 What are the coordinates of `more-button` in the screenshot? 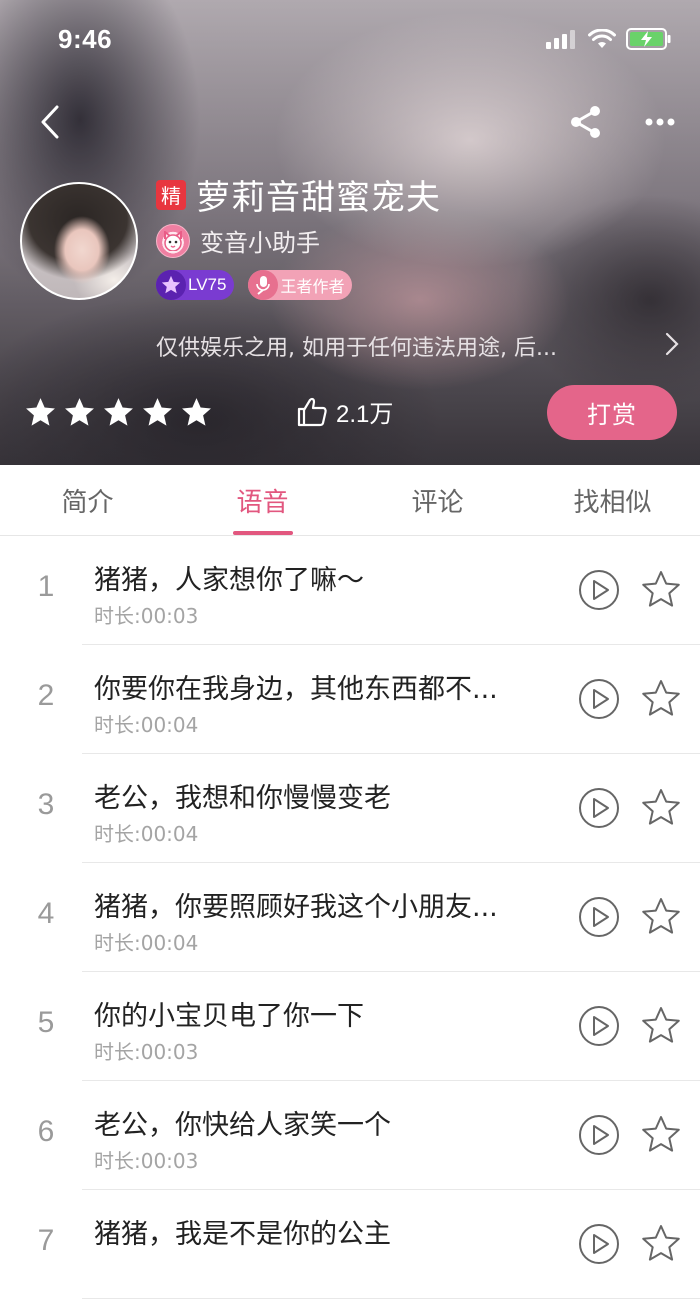 It's located at (660, 122).